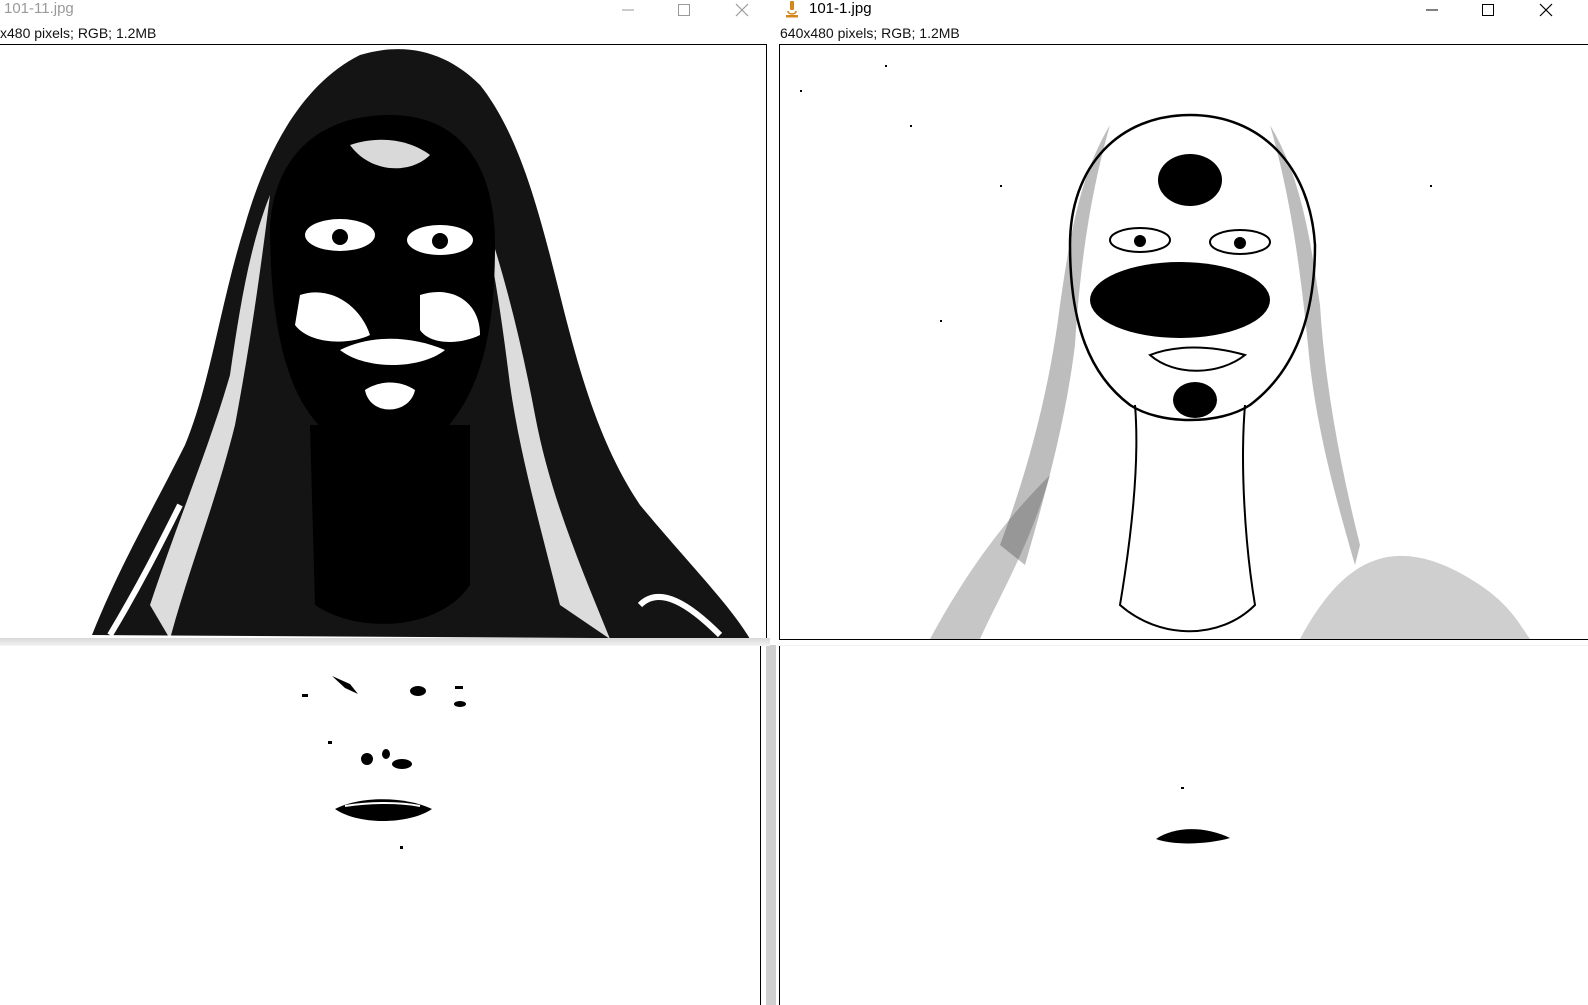  I want to click on microscope-icon, so click(792, 9).